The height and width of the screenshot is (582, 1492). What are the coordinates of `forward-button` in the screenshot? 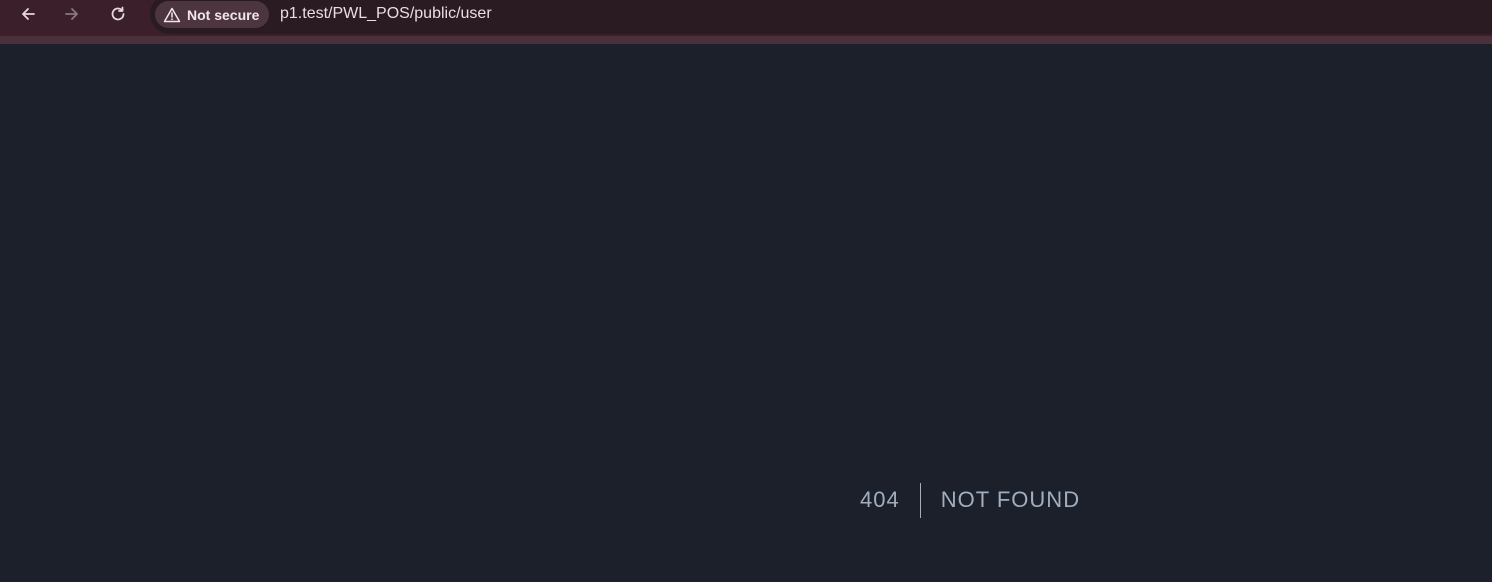 It's located at (72, 14).